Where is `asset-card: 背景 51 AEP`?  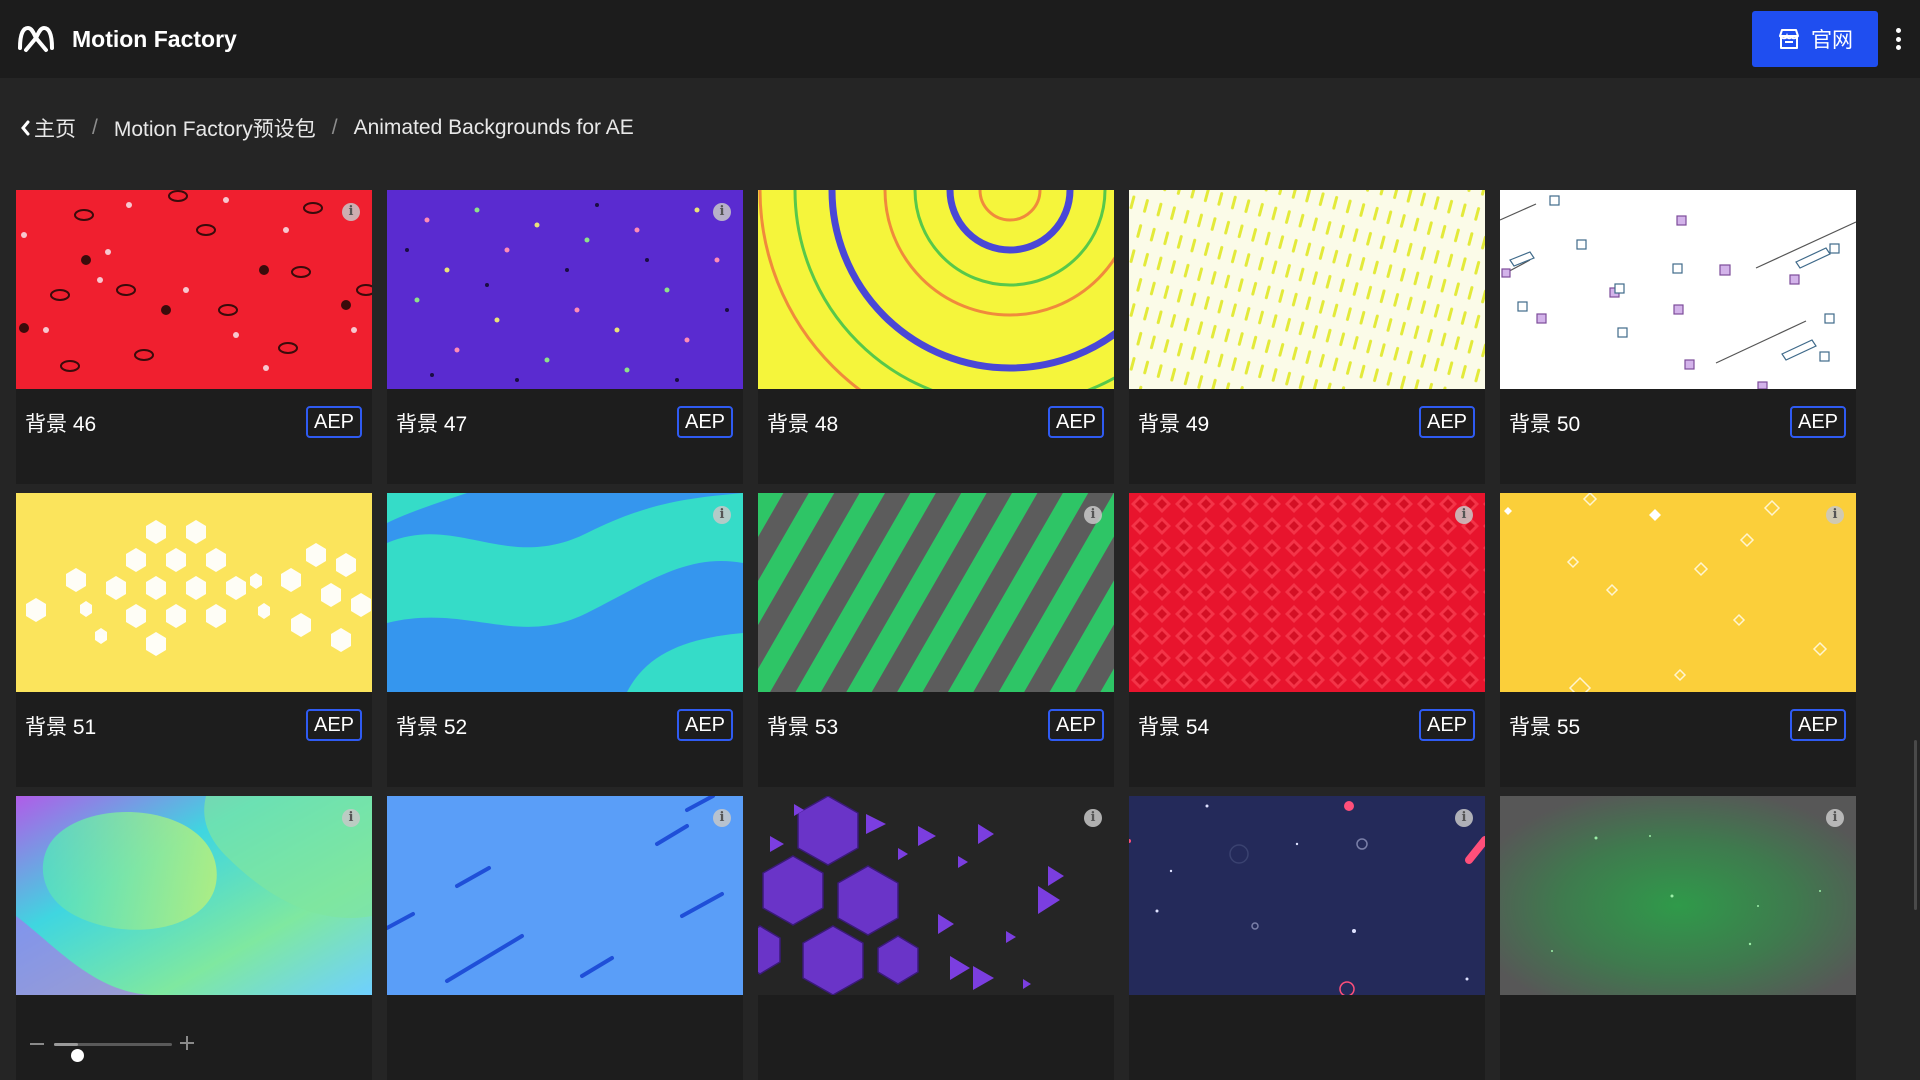
asset-card: 背景 51 AEP is located at coordinates (194, 640).